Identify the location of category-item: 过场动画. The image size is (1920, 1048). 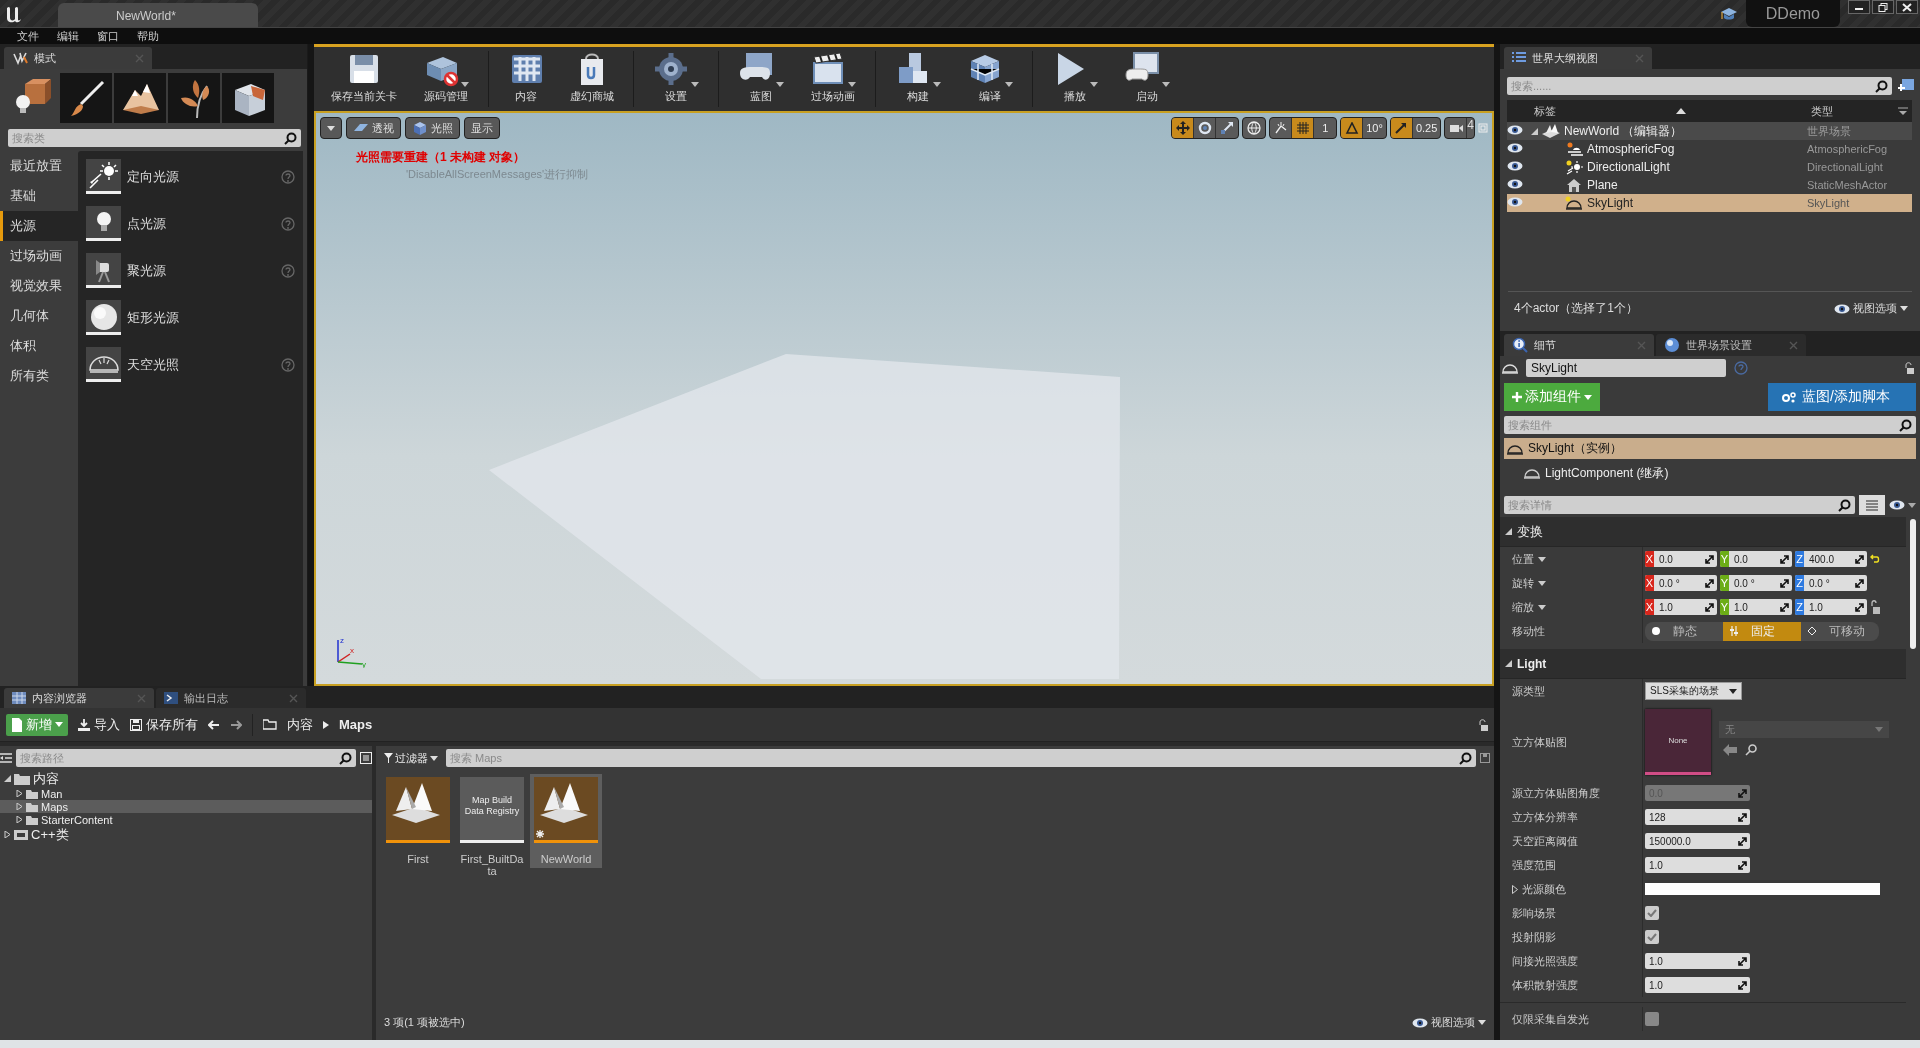
(39, 256).